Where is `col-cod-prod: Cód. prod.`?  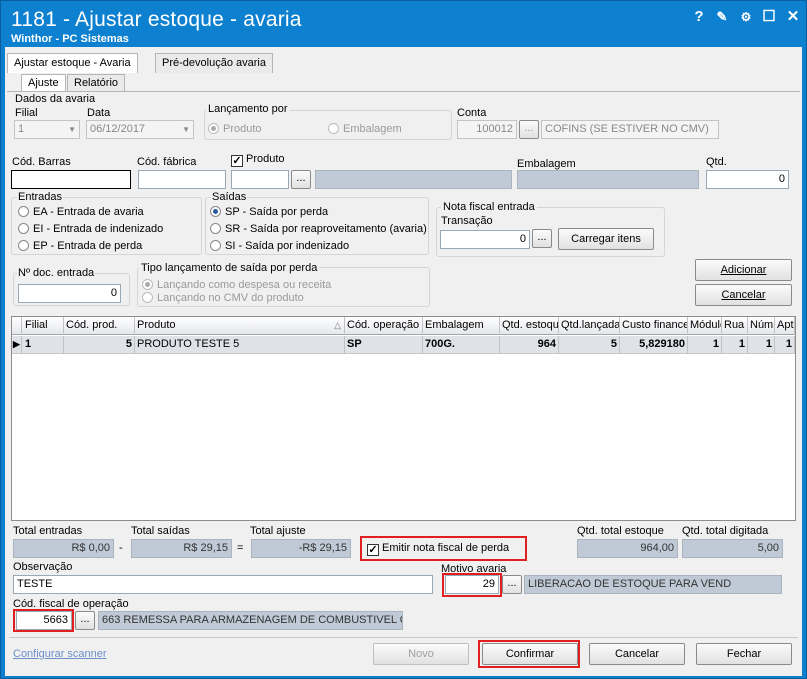 col-cod-prod: Cód. prod. is located at coordinates (99, 326).